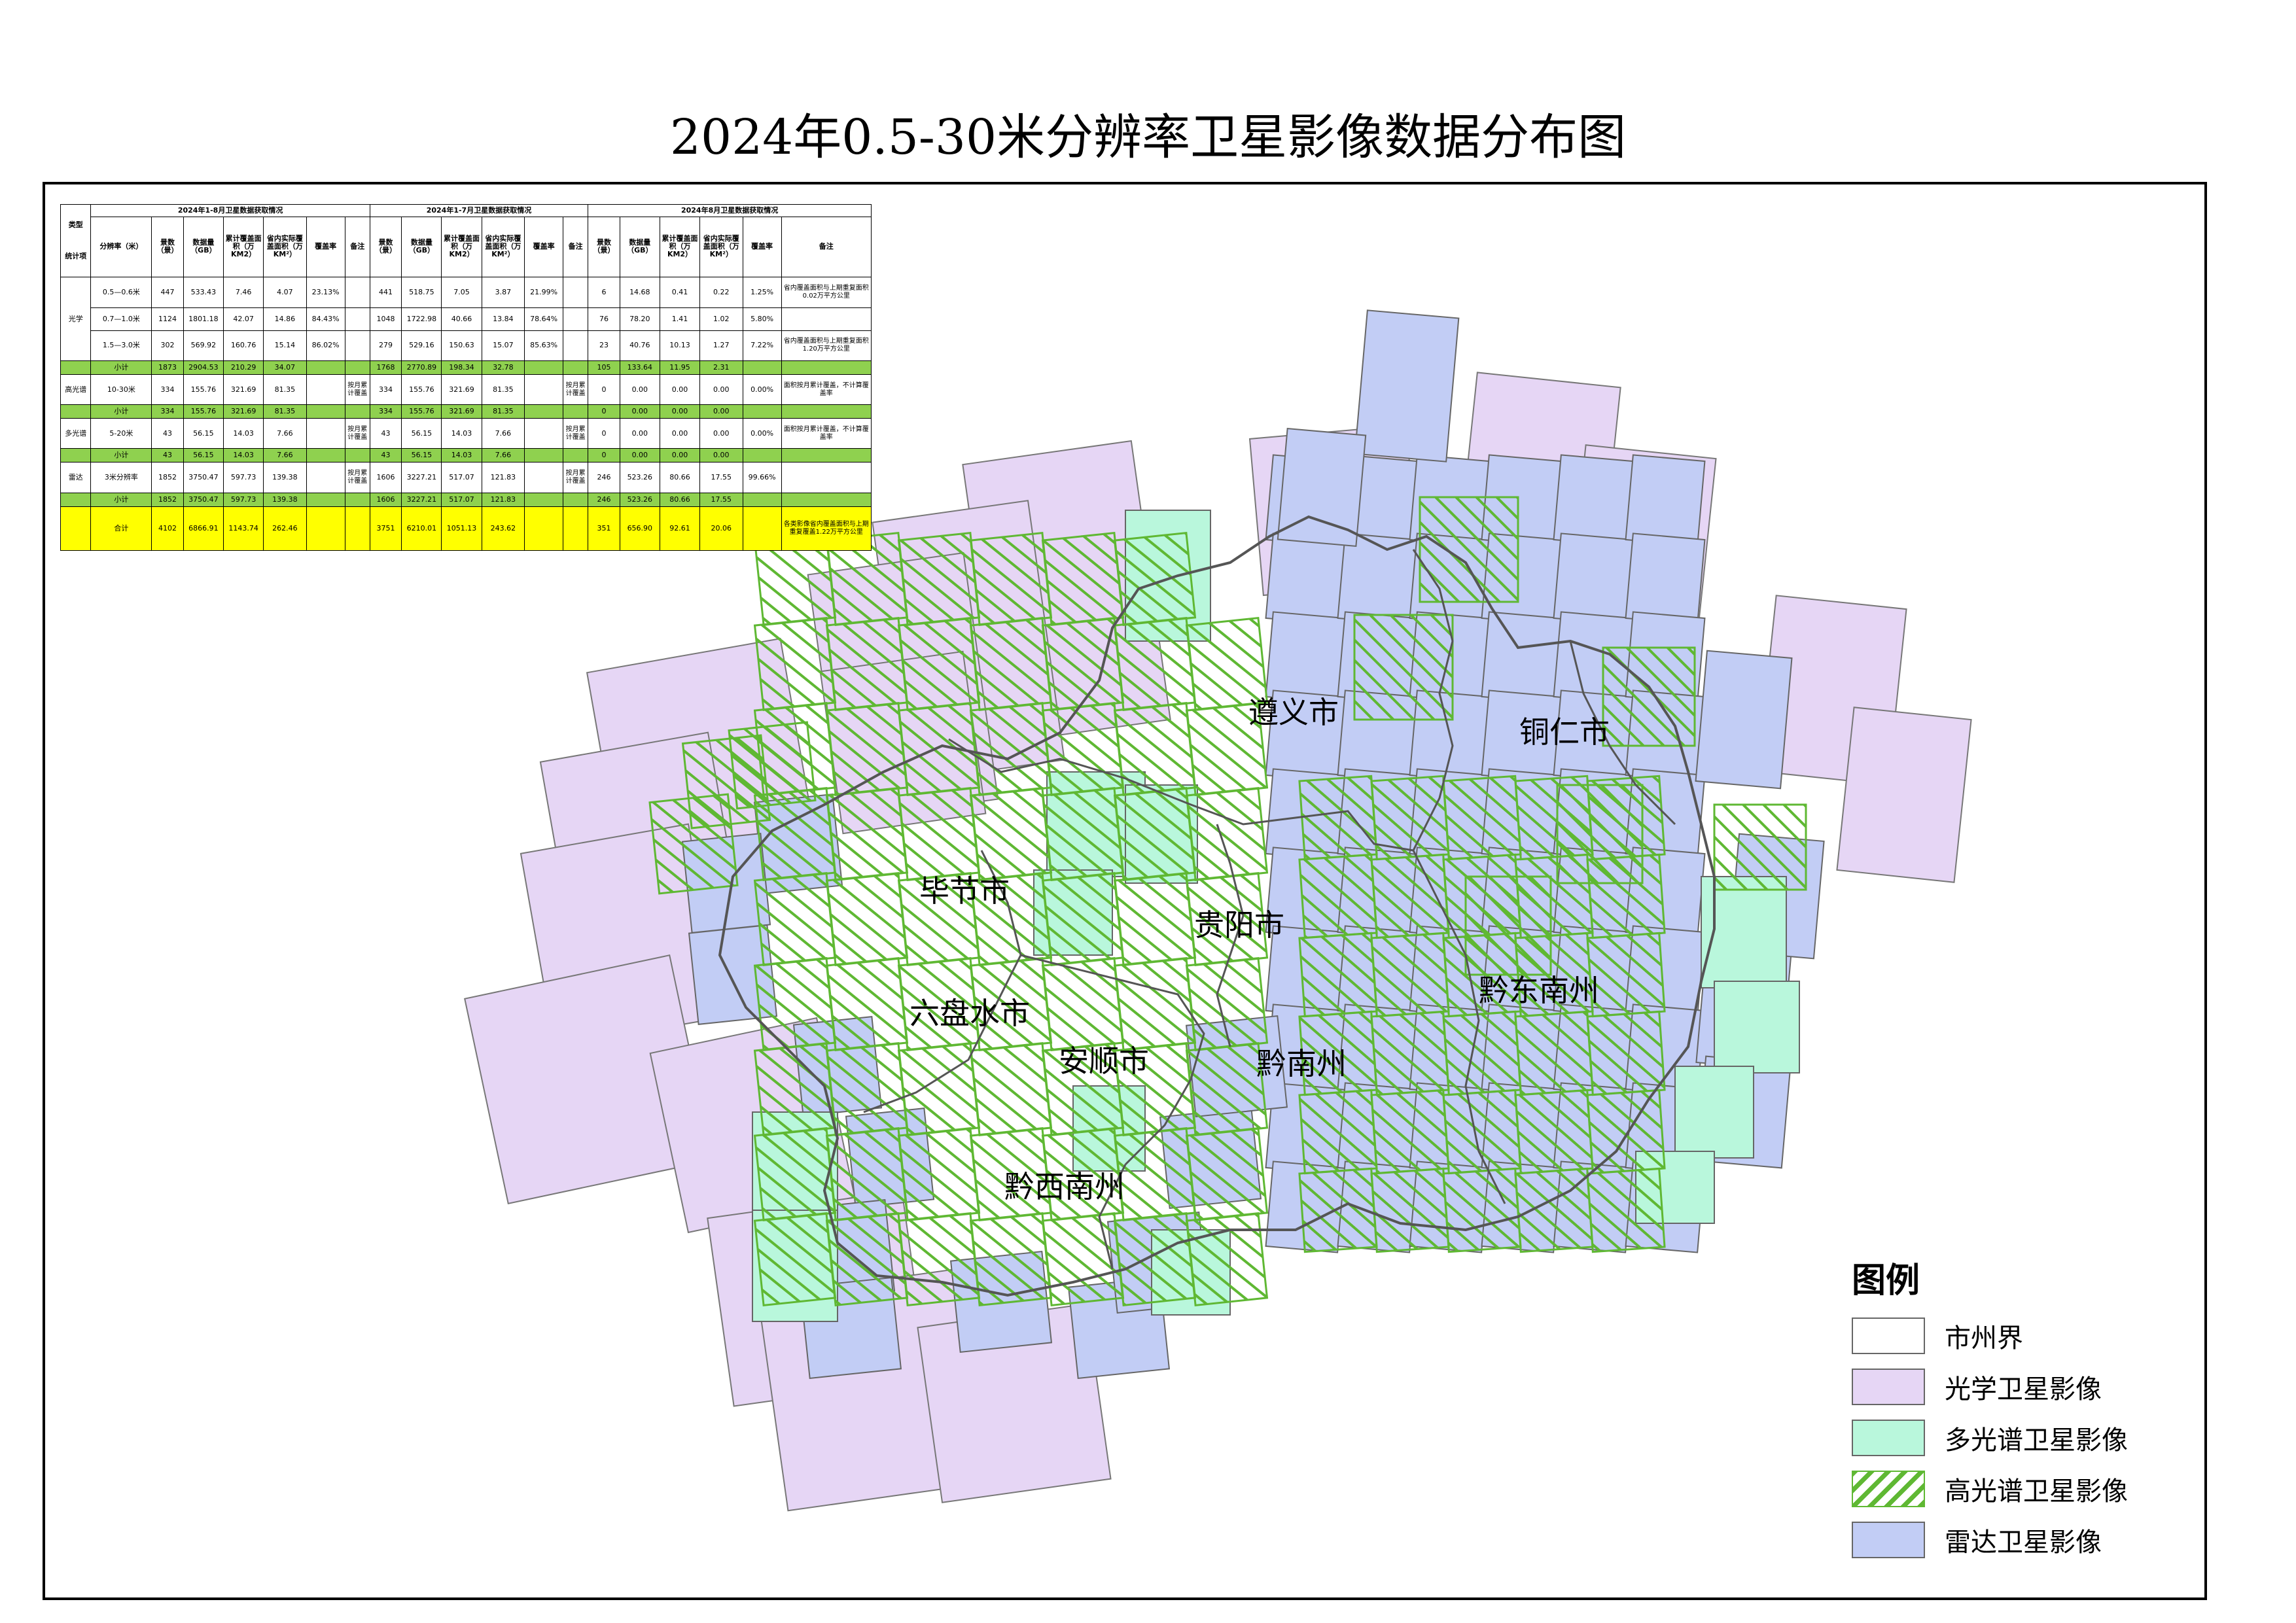 This screenshot has height=1623, width=2296. What do you see at coordinates (544, 319) in the screenshot?
I see `table-cell: 78.64%` at bounding box center [544, 319].